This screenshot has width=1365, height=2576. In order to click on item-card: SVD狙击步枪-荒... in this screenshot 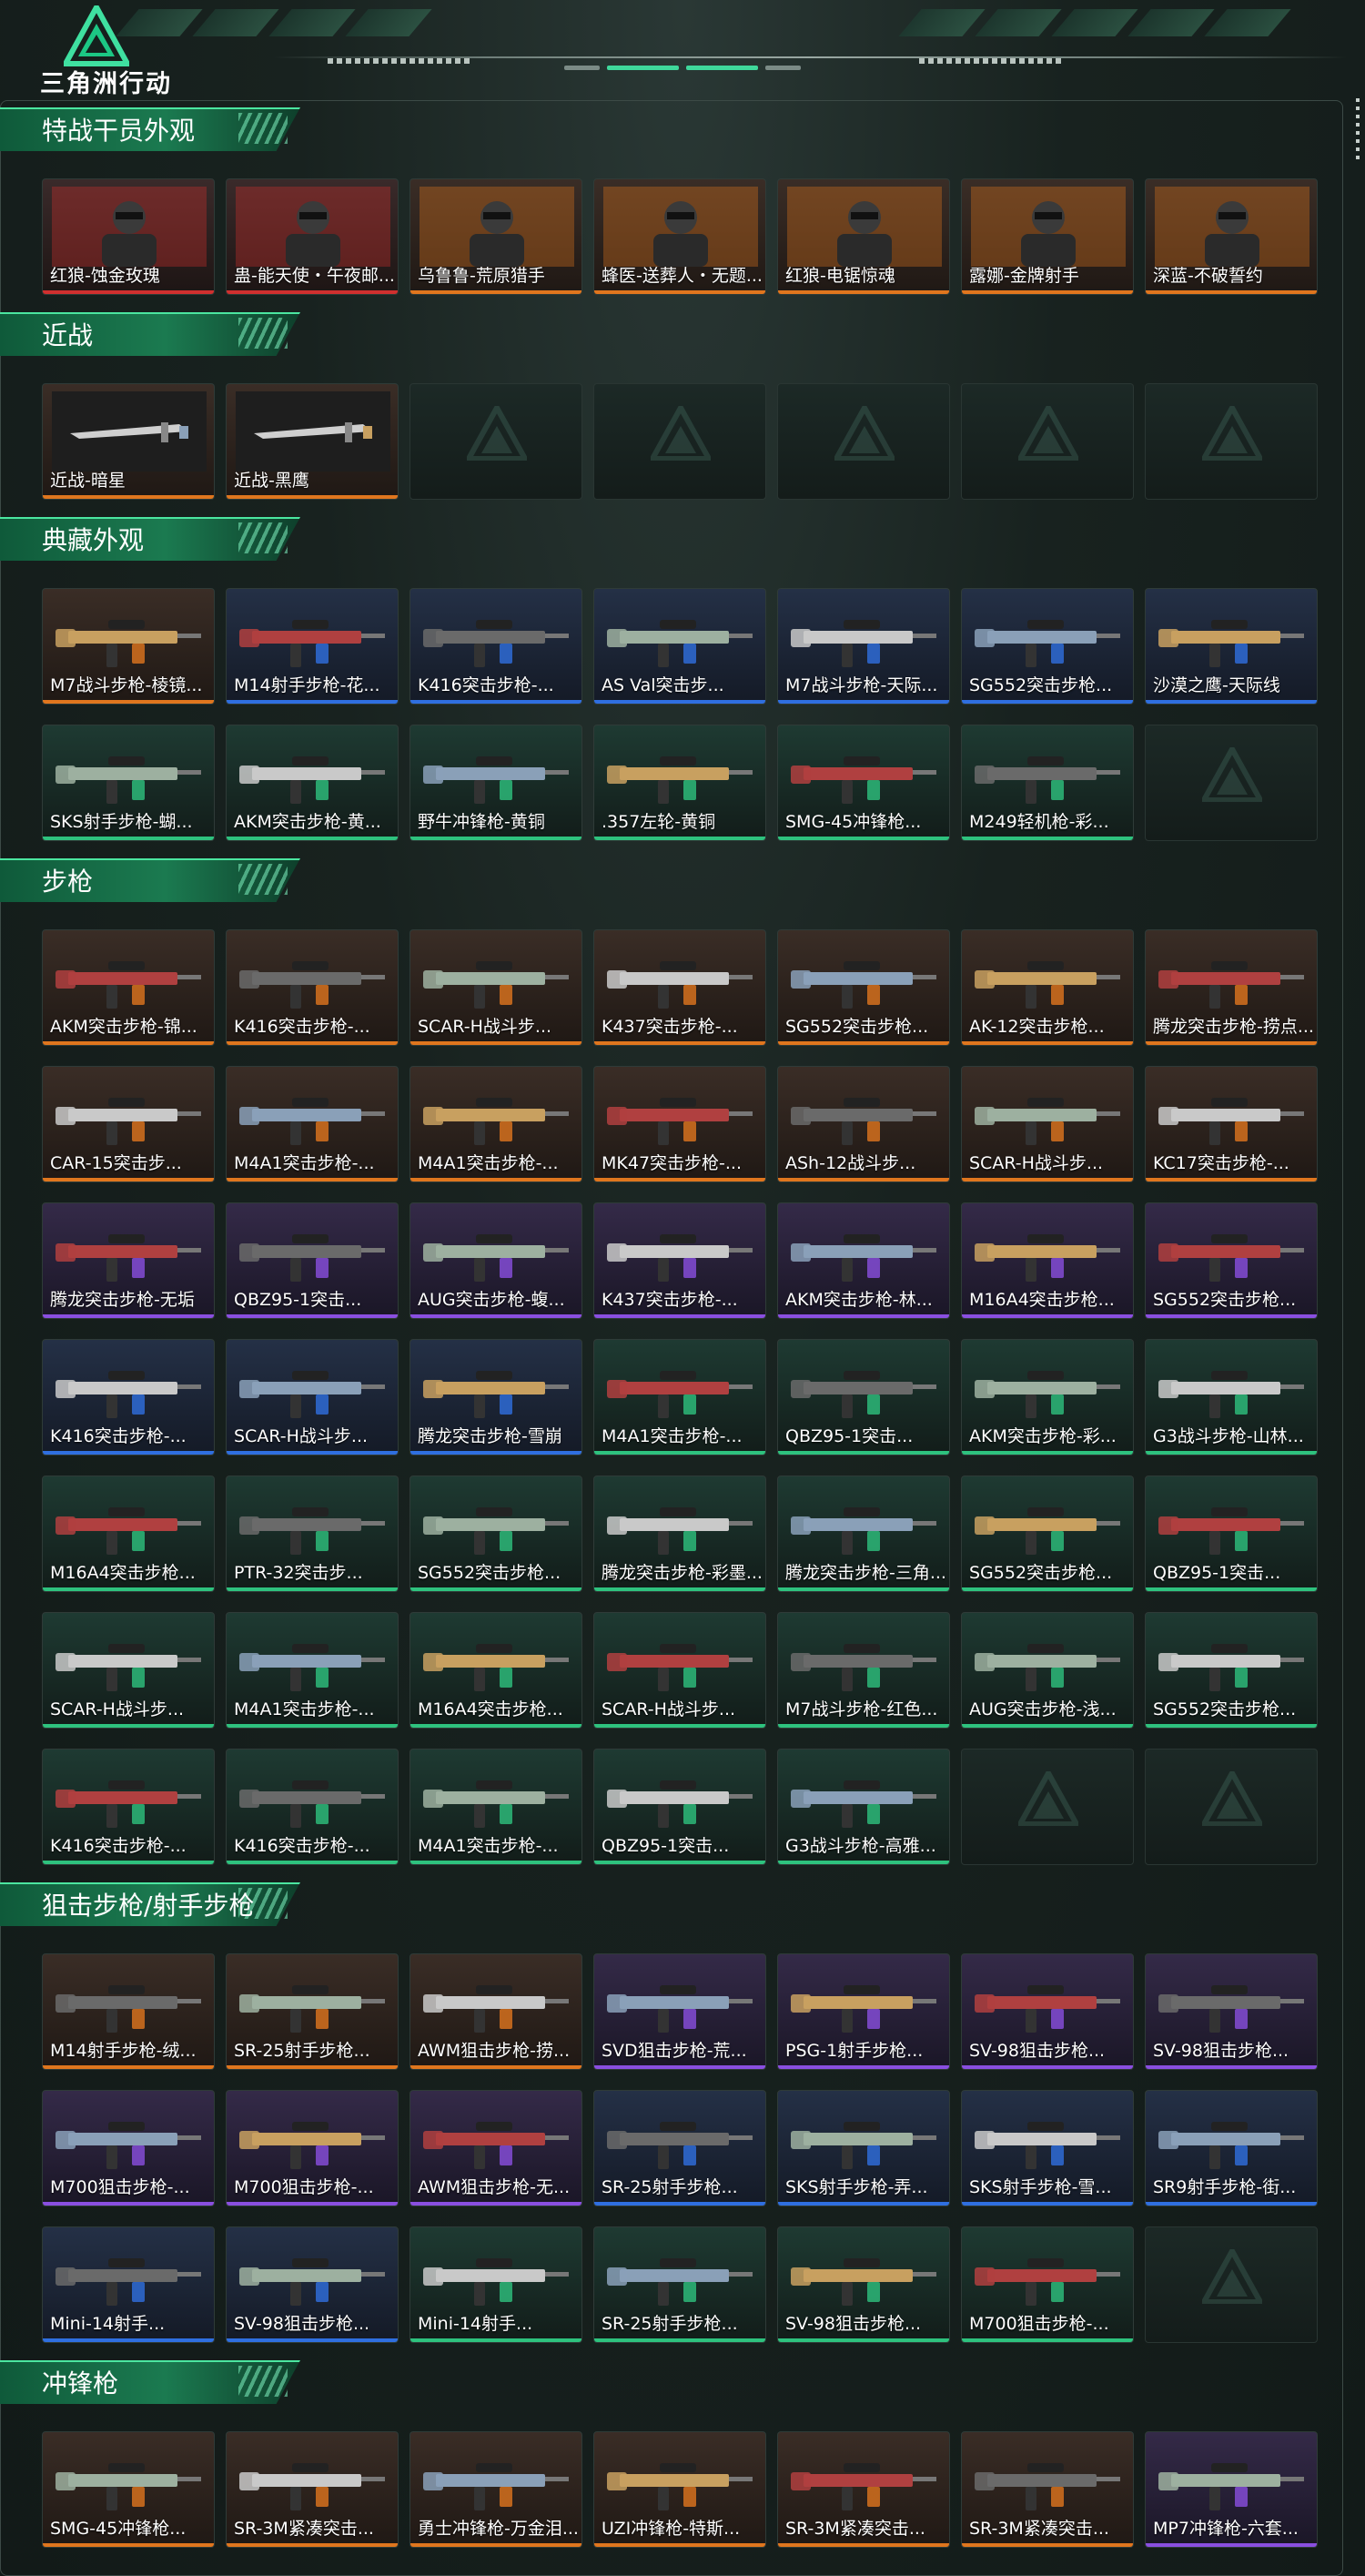, I will do `click(680, 2012)`.